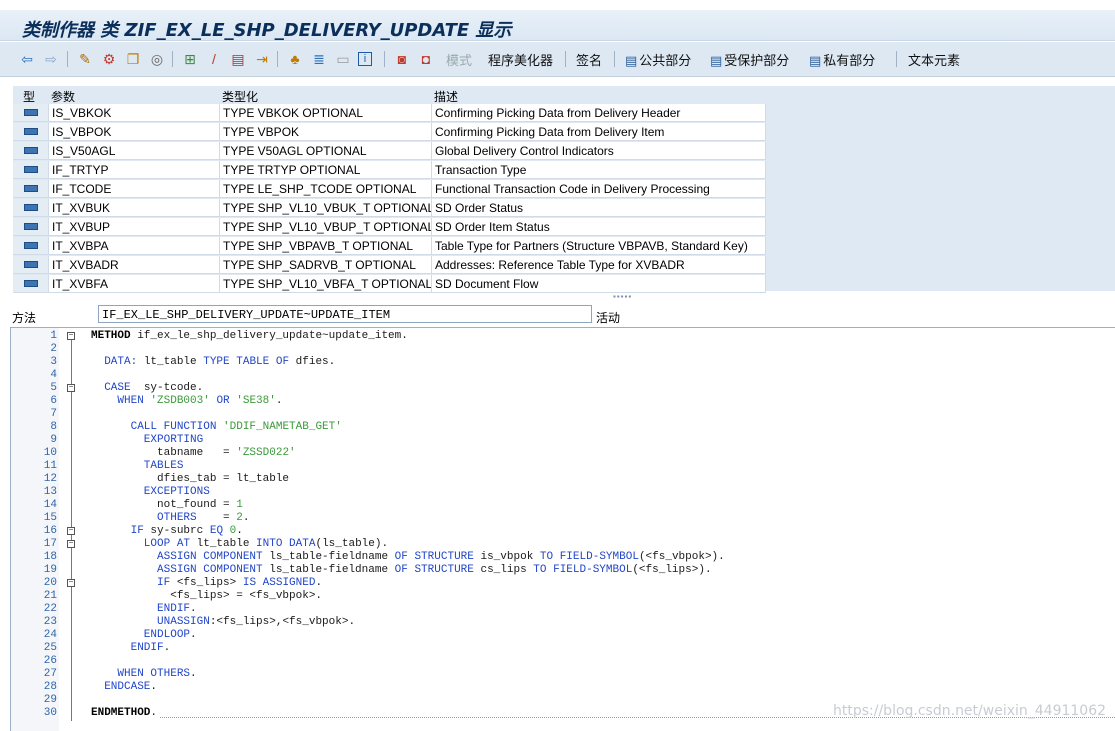  What do you see at coordinates (658, 59) in the screenshot?
I see `public-section-button: ▤ 公共部分` at bounding box center [658, 59].